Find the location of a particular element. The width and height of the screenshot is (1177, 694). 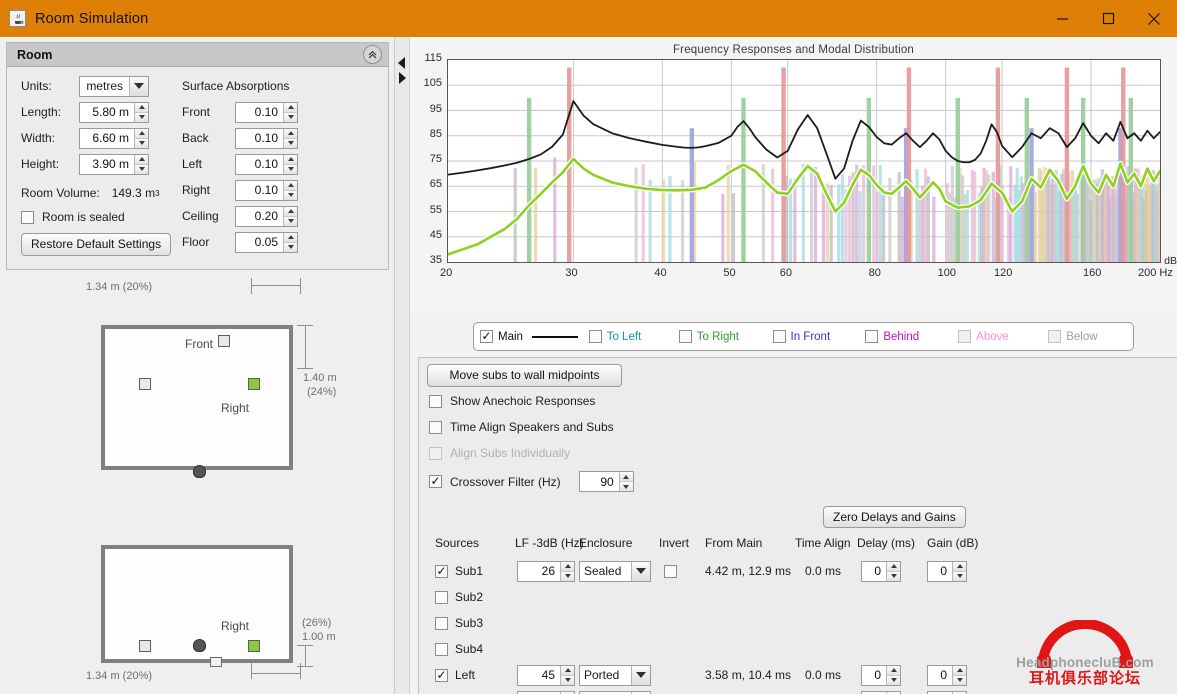

gain-value-left: 0 is located at coordinates (940, 675).